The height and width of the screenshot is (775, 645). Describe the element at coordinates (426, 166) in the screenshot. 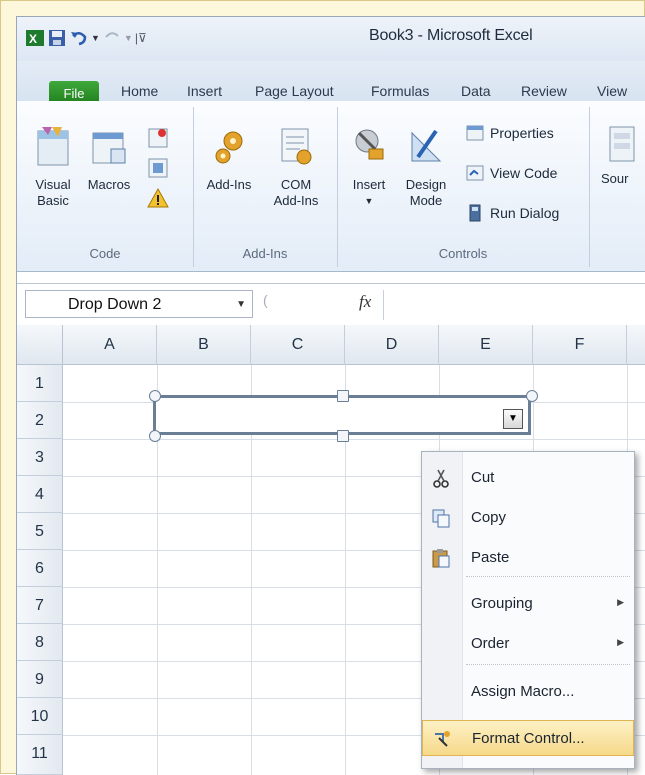

I see `design-mode-button: Design Mode` at that location.